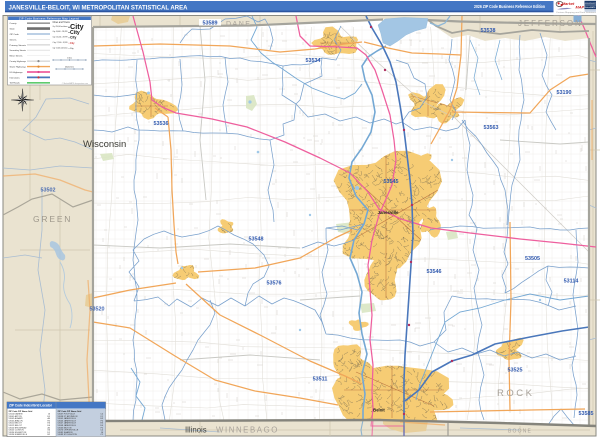 This screenshot has width=600, height=440. Describe the element at coordinates (590, 4) in the screenshot. I see `svg-text: 1-800-929-6277` at that location.